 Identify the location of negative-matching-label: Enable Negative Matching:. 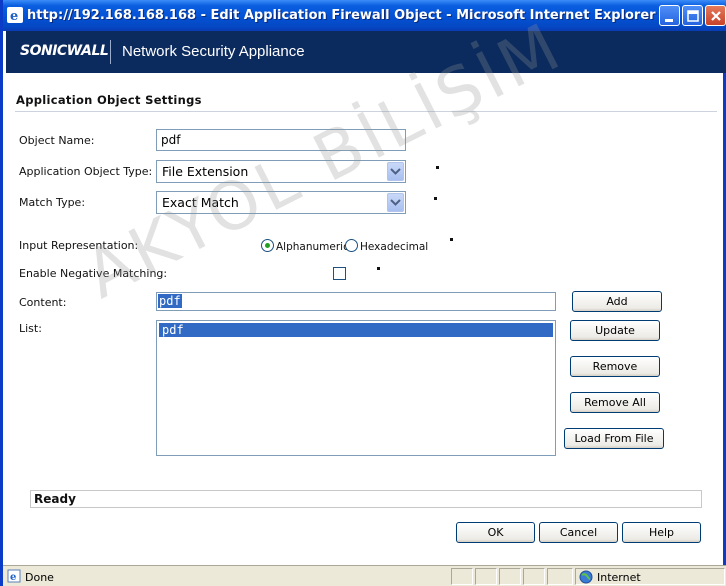
(93, 273).